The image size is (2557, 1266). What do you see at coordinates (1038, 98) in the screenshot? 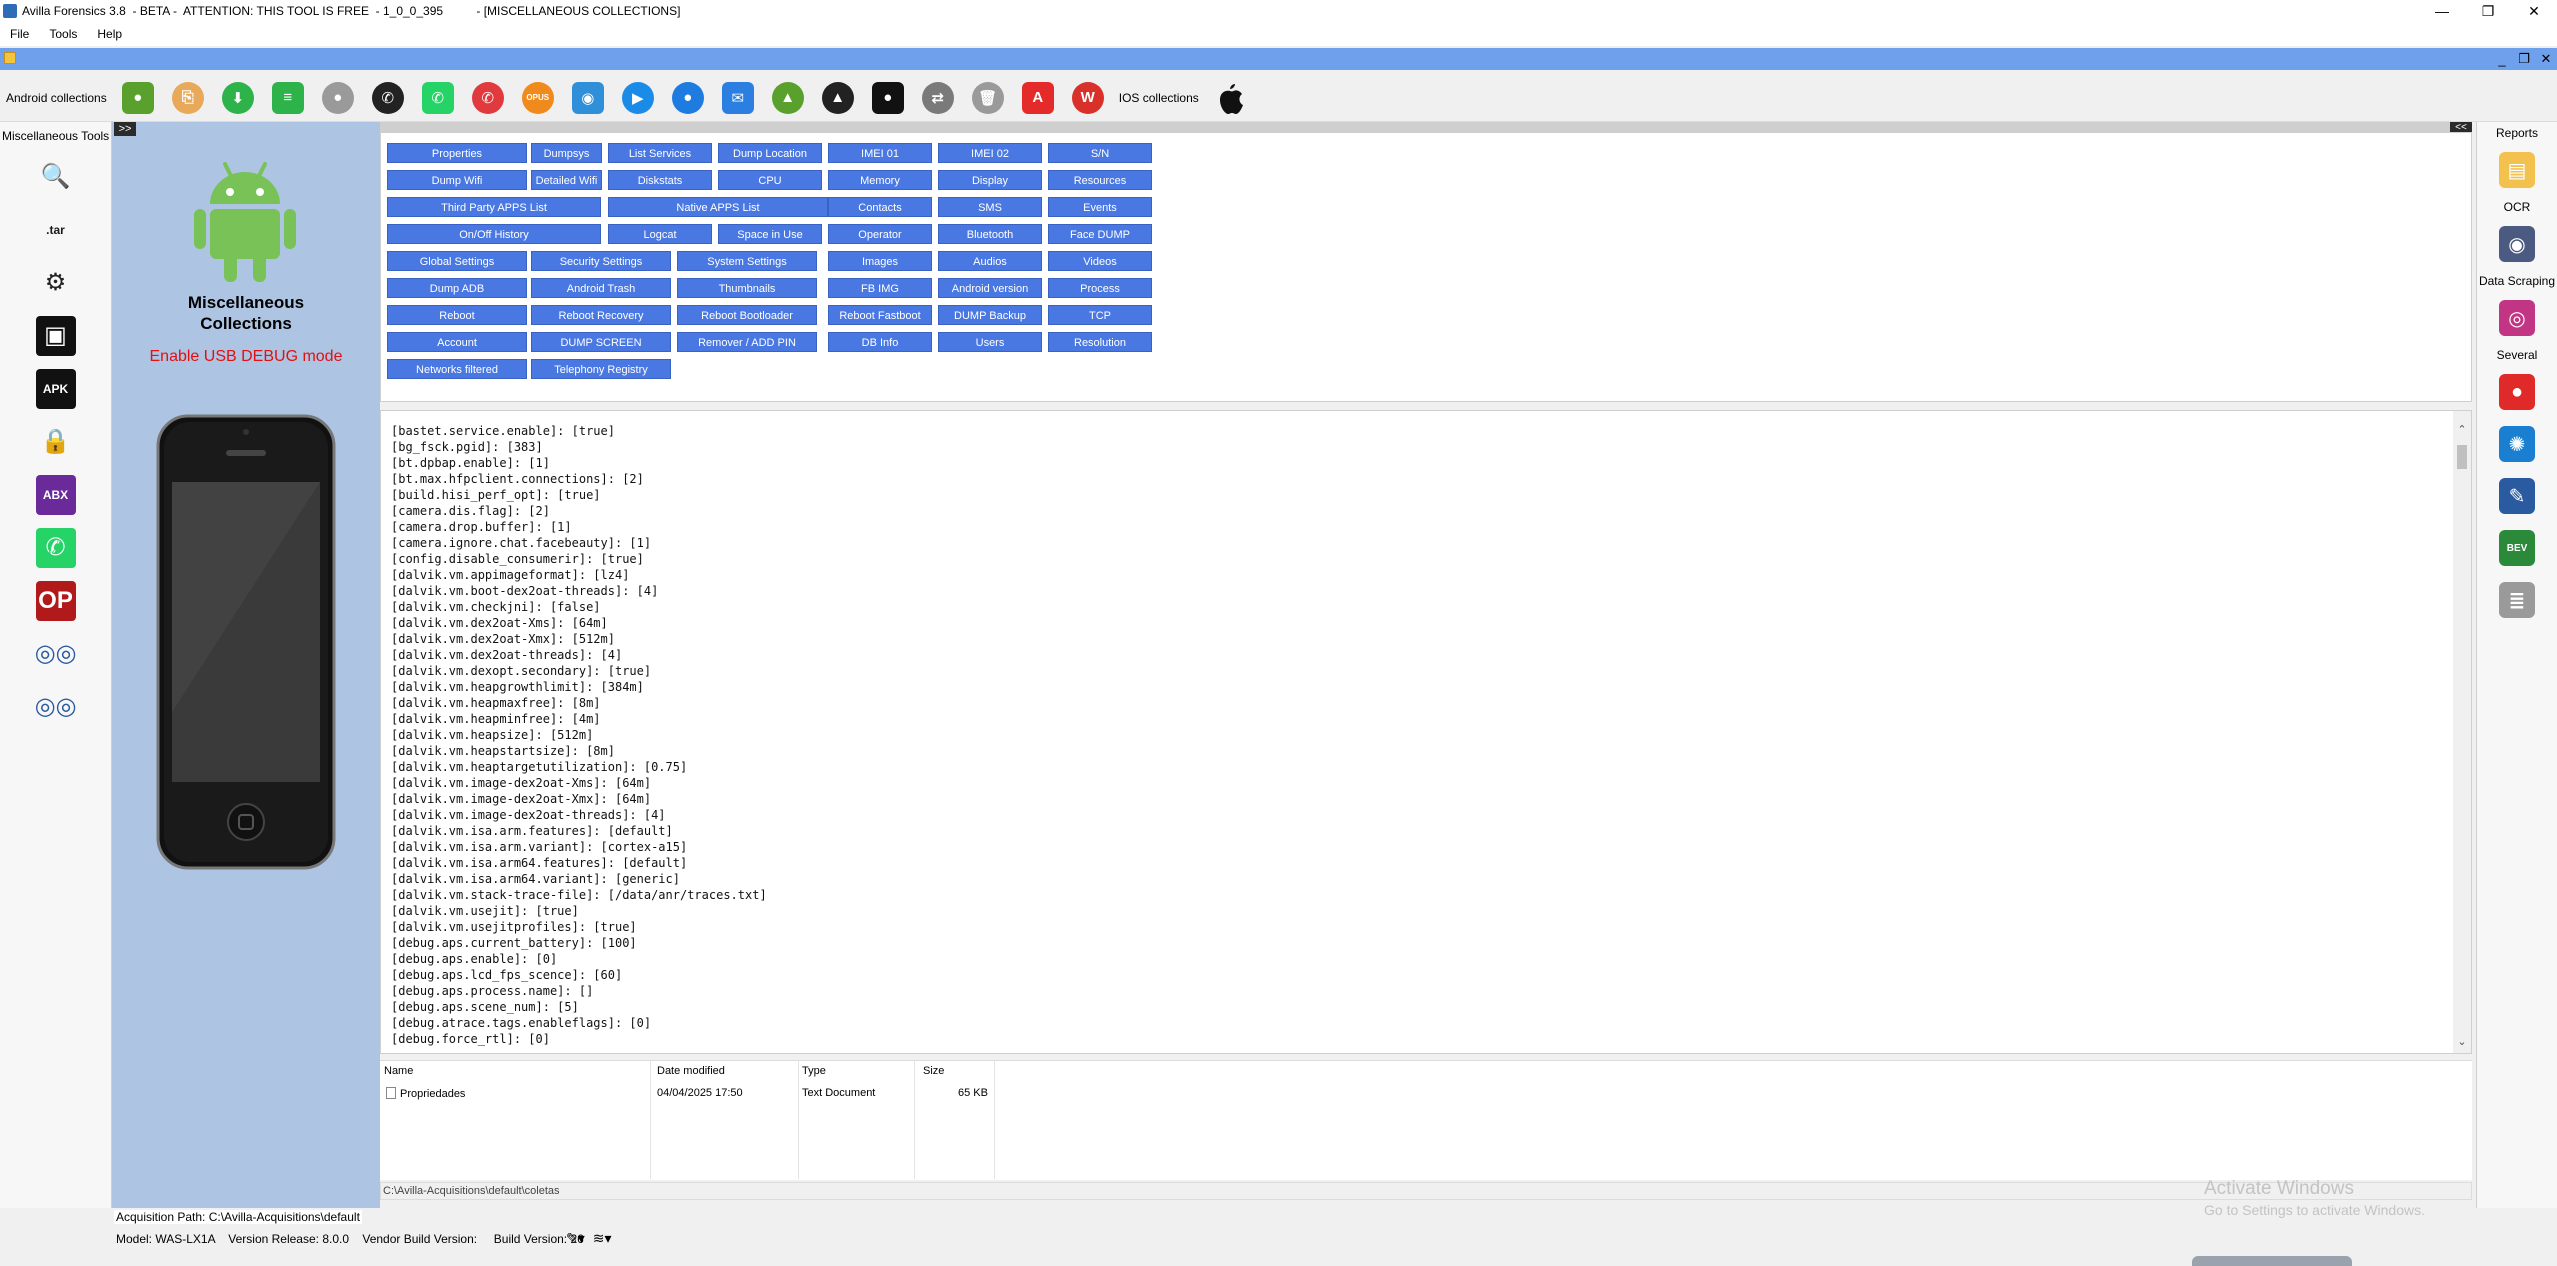
I see `acrobat-icon: A` at bounding box center [1038, 98].